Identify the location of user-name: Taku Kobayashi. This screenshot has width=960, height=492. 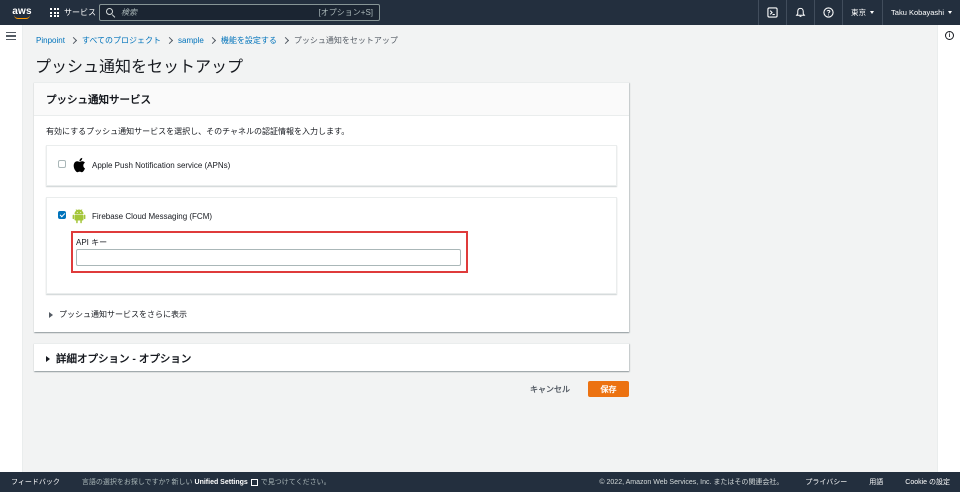
(917, 12).